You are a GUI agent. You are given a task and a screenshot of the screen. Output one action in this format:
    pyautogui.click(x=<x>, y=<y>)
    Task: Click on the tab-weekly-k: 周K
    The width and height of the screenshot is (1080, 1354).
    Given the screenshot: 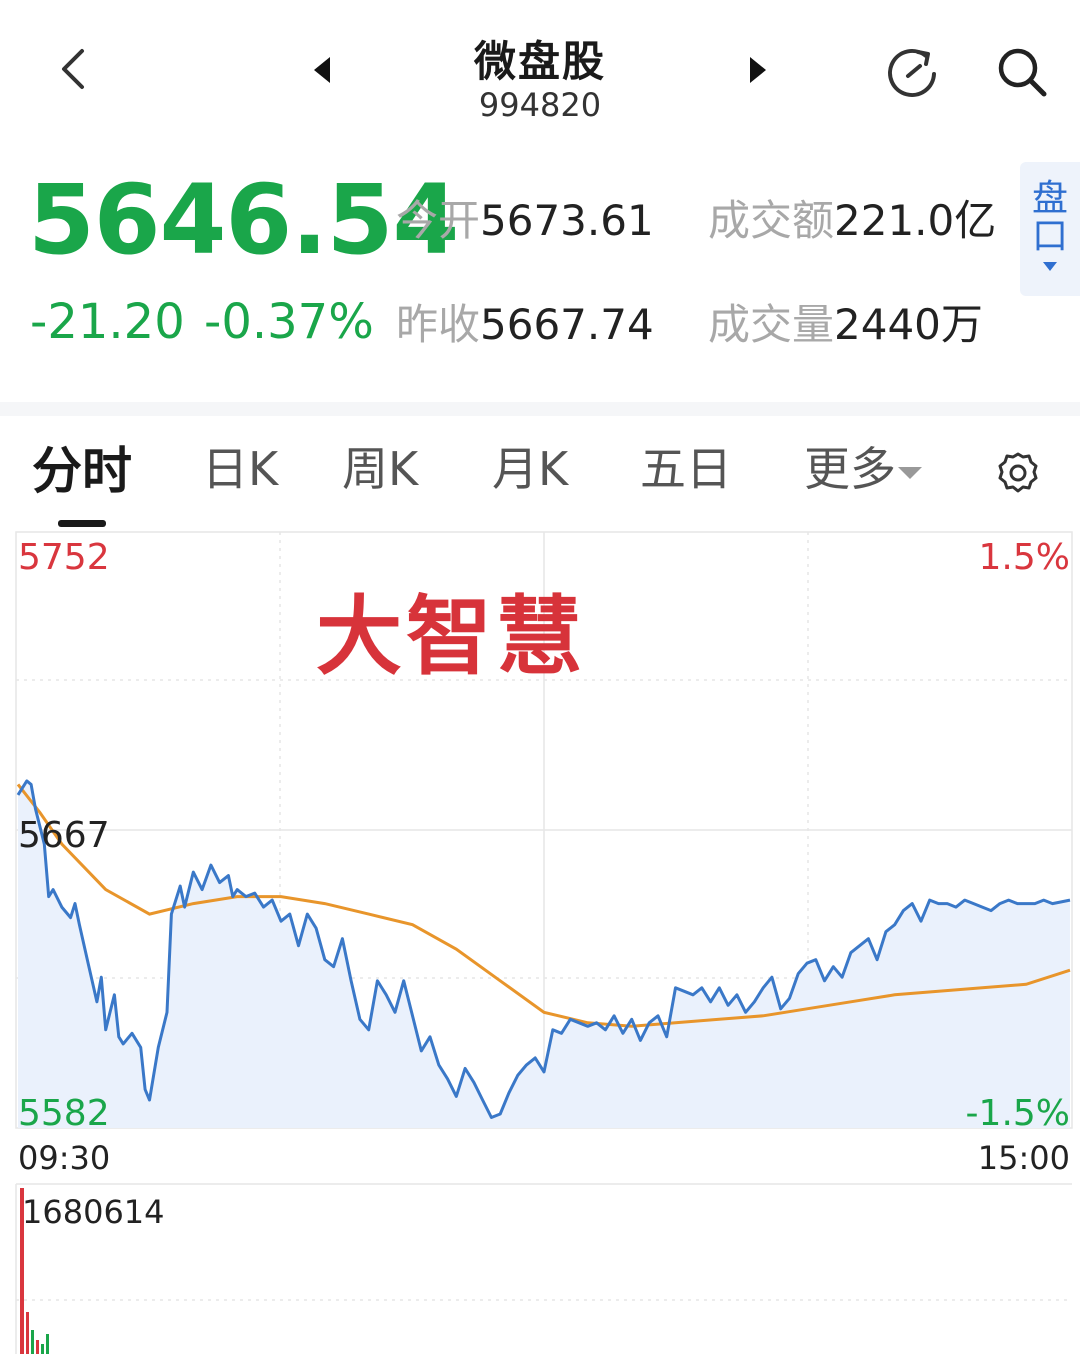 What is the action you would take?
    pyautogui.click(x=380, y=469)
    